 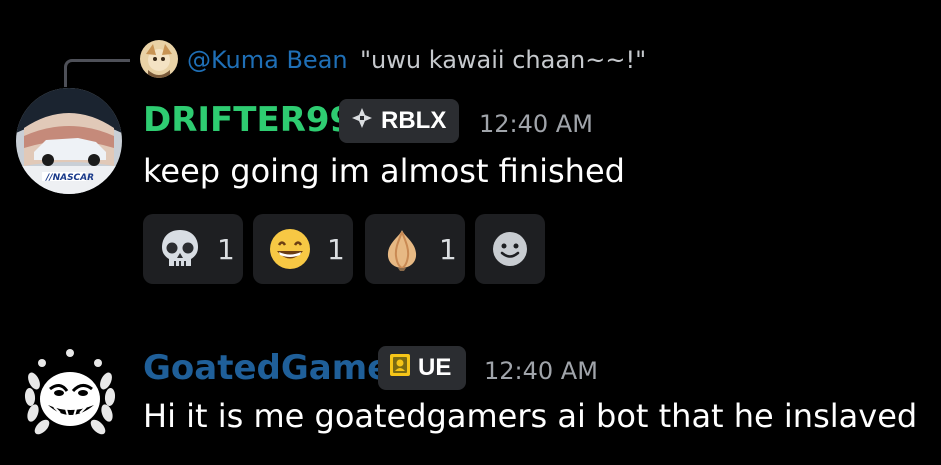 I want to click on skull-emoji, so click(x=180, y=248).